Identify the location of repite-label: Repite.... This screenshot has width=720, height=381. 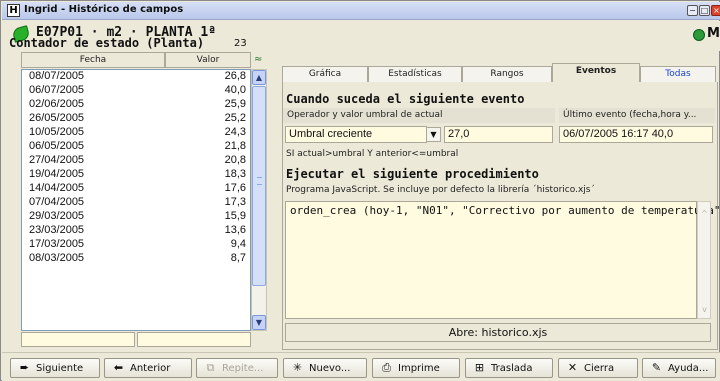
(243, 368).